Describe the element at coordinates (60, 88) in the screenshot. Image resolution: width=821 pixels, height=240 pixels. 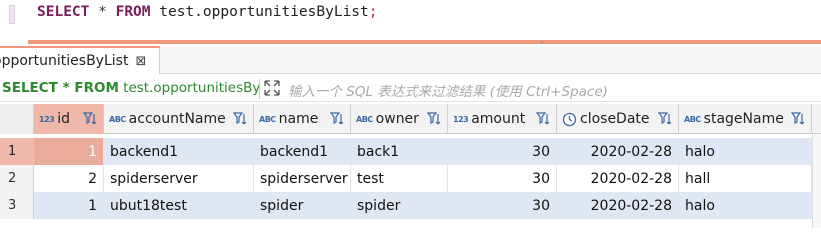
I see `query-prefix: SELECT * FROM` at that location.